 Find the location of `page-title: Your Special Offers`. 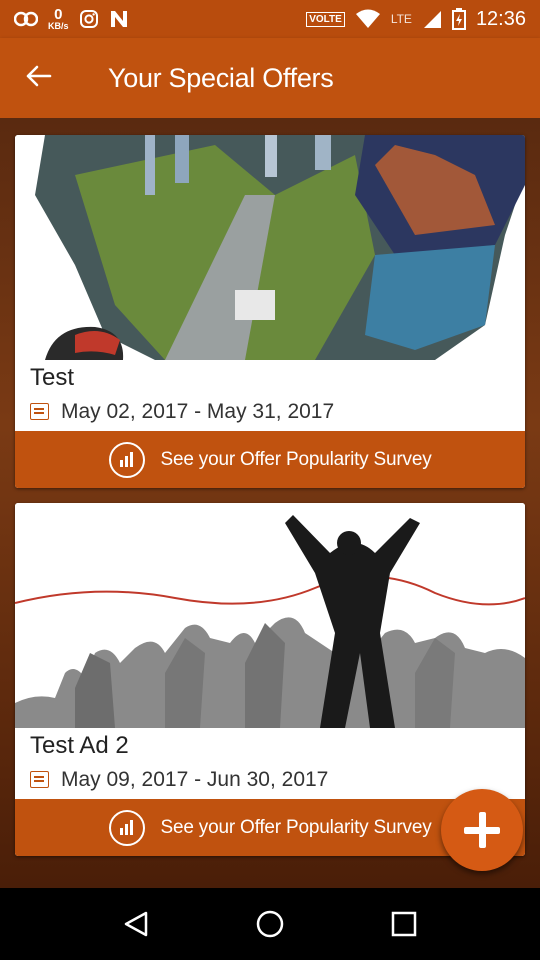

page-title: Your Special Offers is located at coordinates (221, 77).